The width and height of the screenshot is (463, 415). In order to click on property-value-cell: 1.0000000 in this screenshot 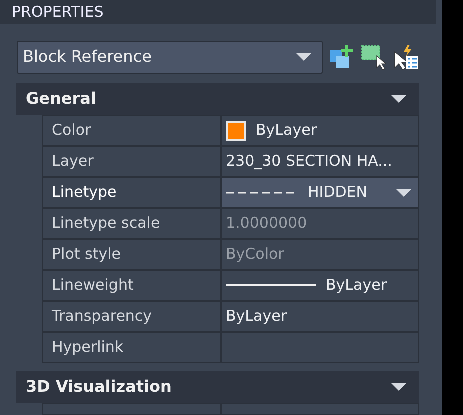, I will do `click(320, 223)`.